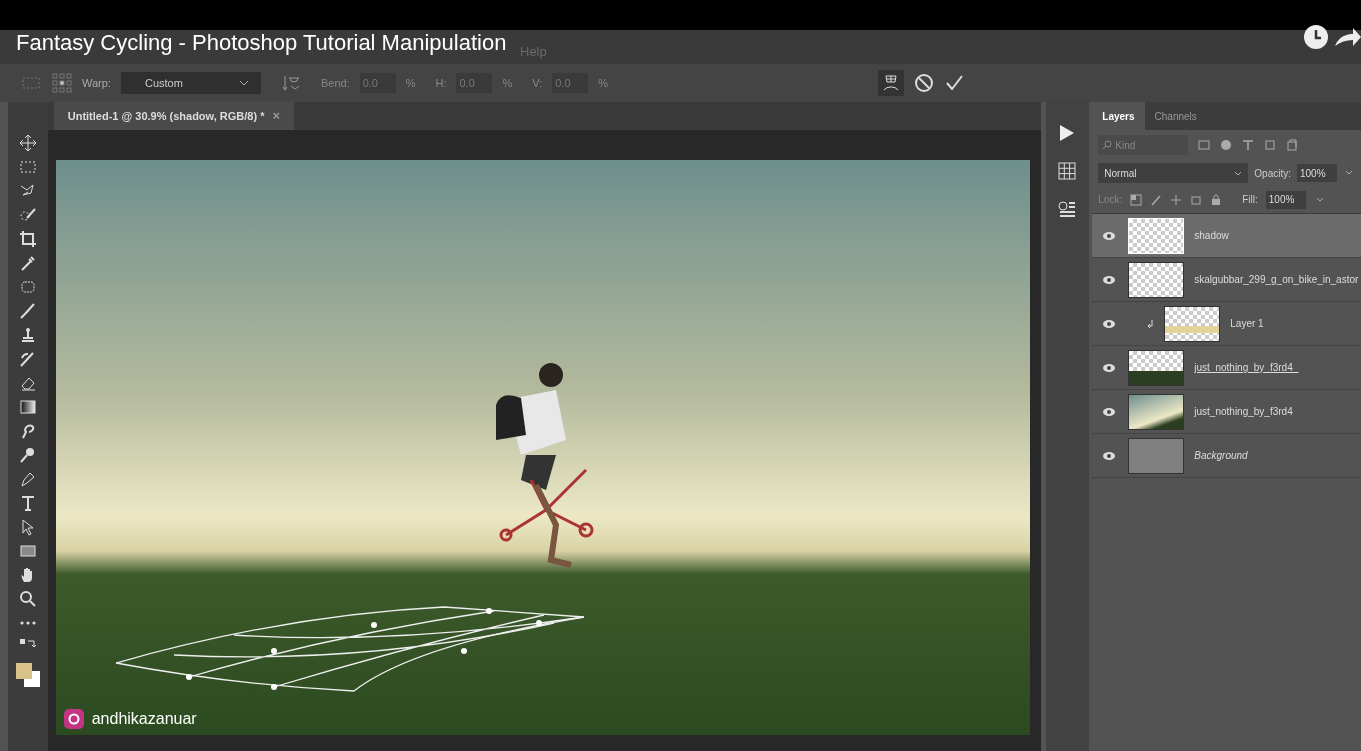  What do you see at coordinates (27, 479) in the screenshot?
I see `pen-tool-icon` at bounding box center [27, 479].